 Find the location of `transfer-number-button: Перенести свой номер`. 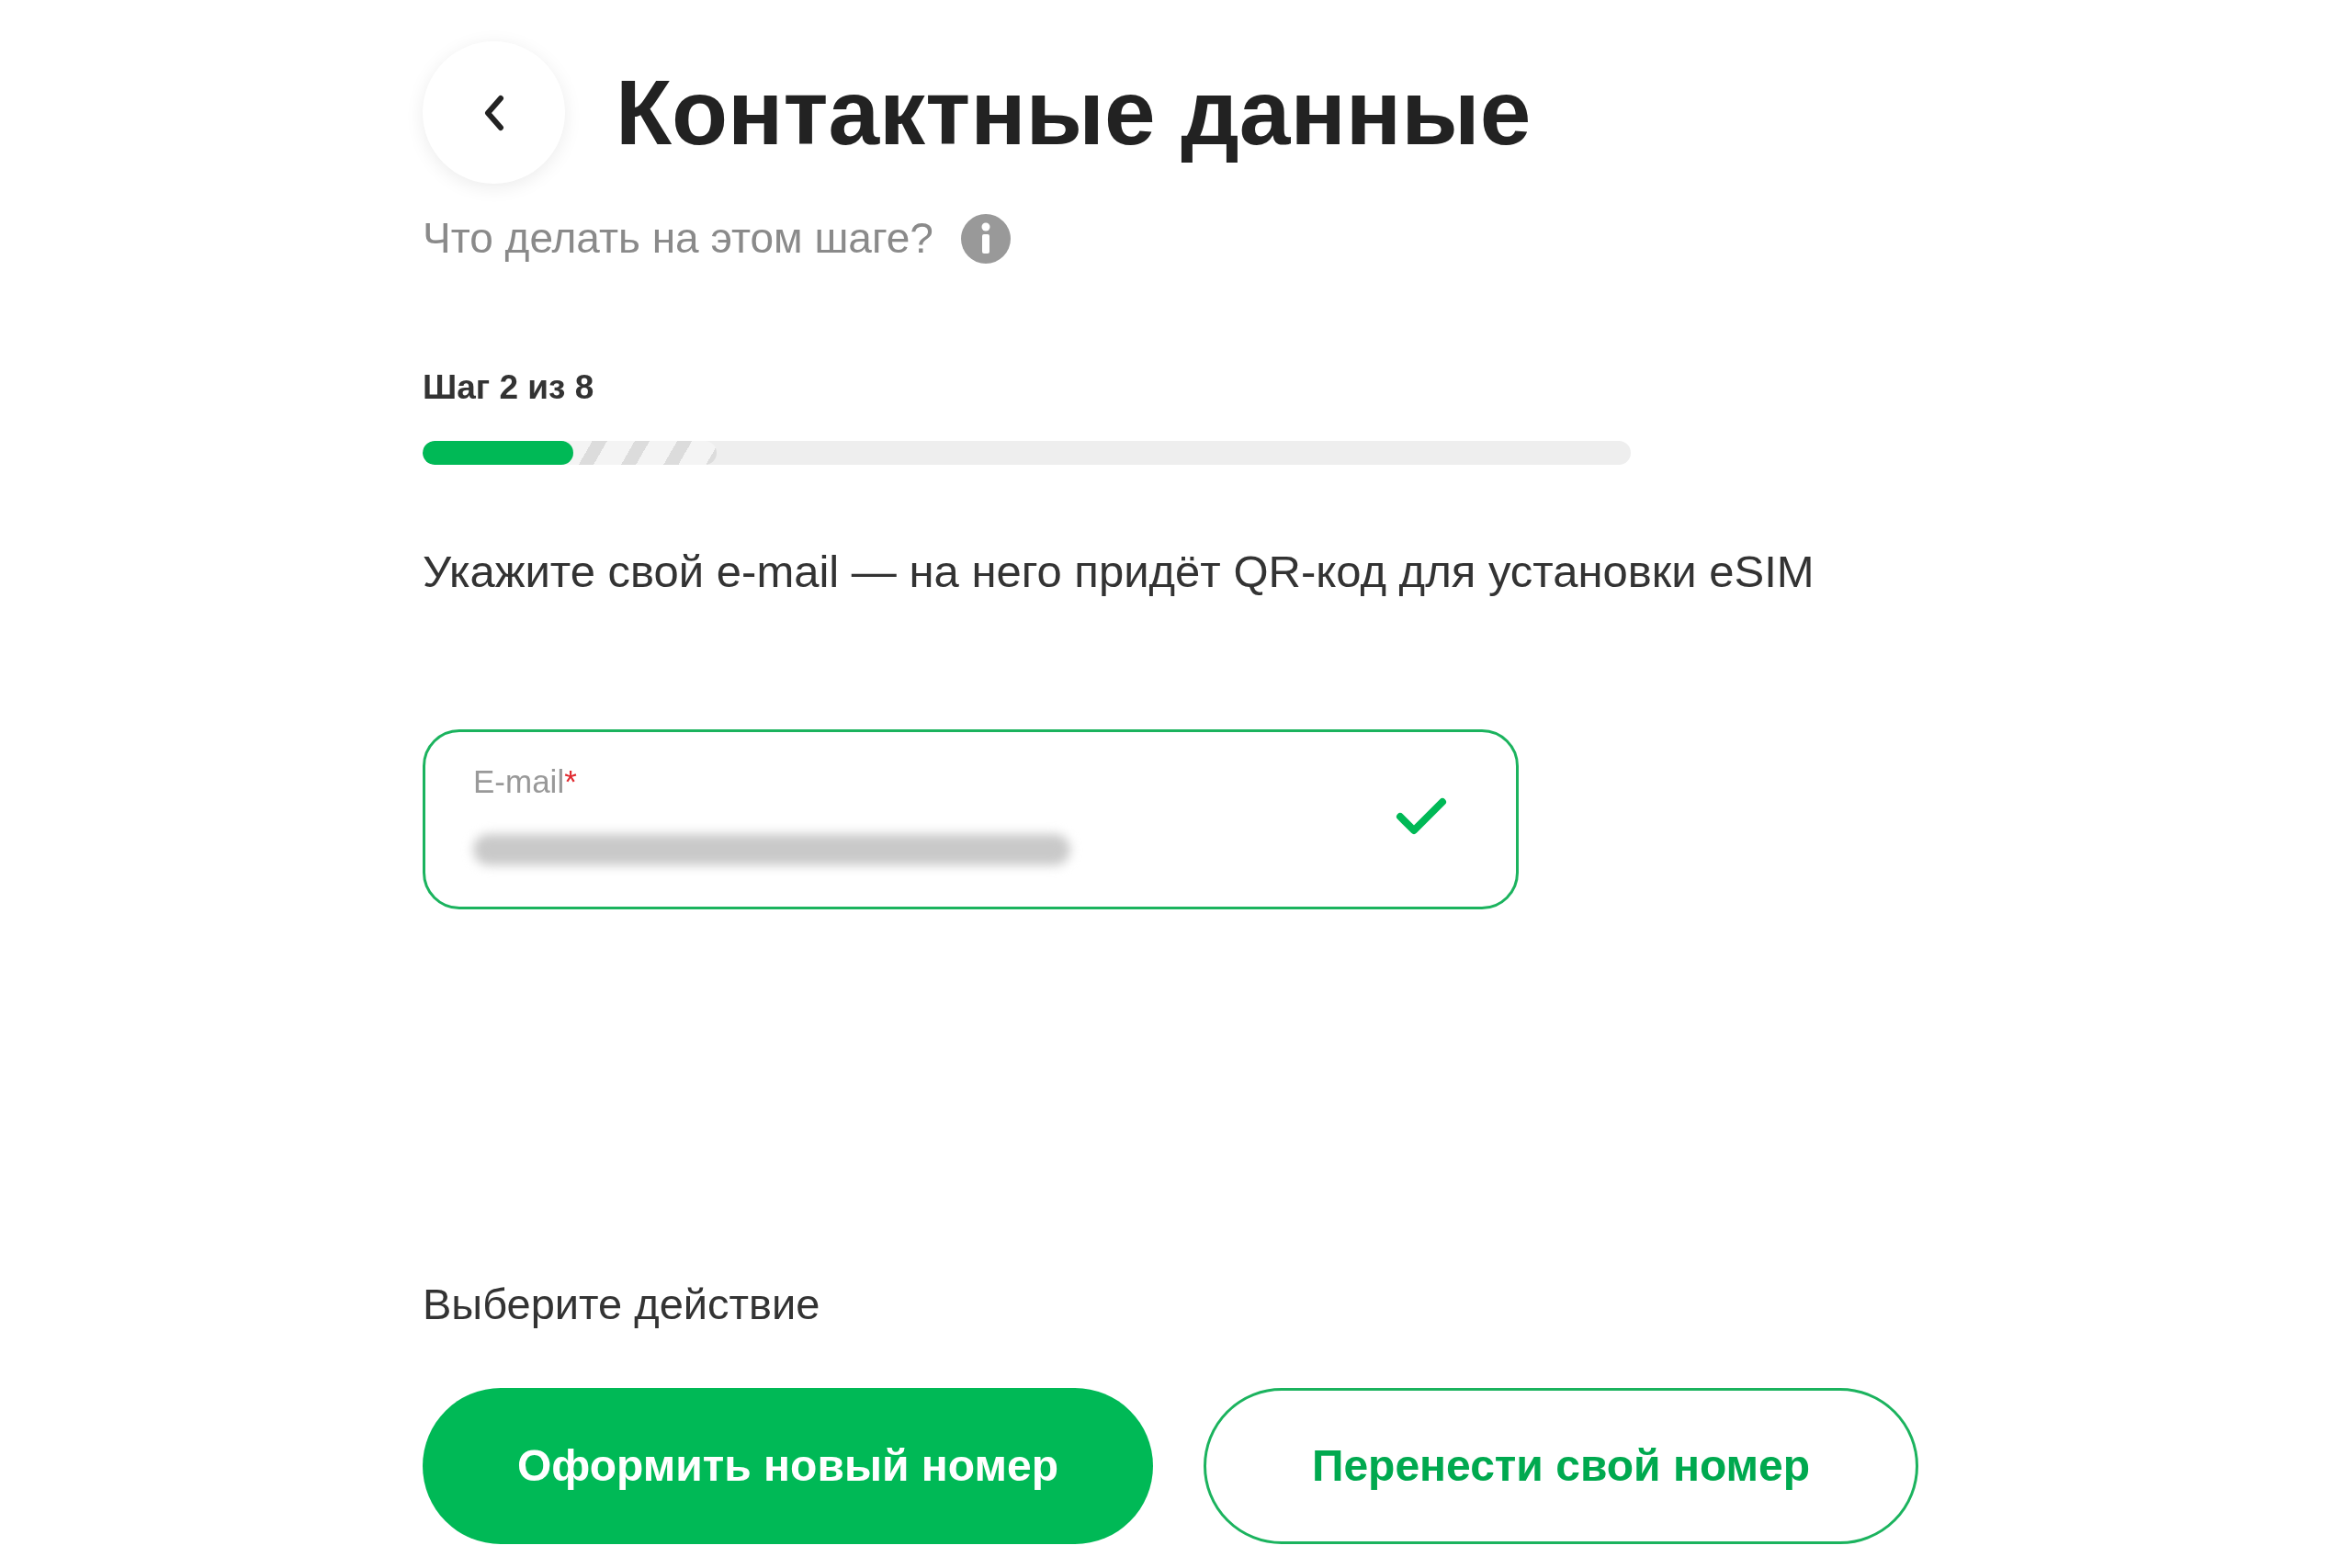

transfer-number-button: Перенести свой номер is located at coordinates (1561, 1465).